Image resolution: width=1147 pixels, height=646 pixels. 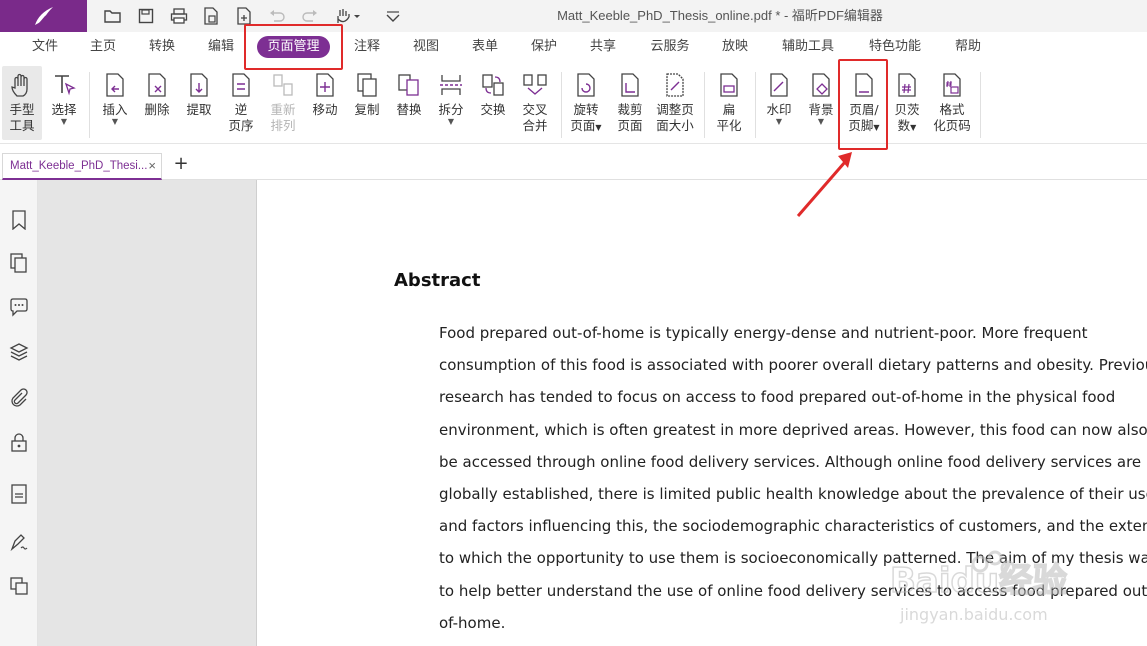 I want to click on delete-label: 删除, so click(x=157, y=109).